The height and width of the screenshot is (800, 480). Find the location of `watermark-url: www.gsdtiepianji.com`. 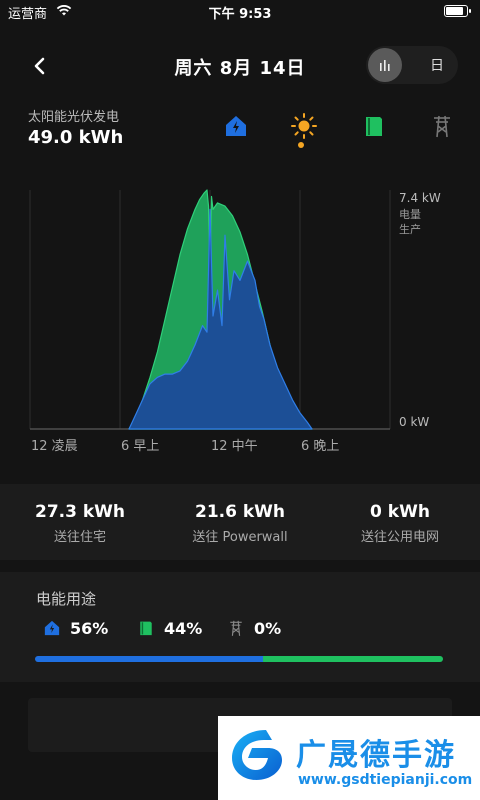

watermark-url: www.gsdtiepianji.com is located at coordinates (385, 780).